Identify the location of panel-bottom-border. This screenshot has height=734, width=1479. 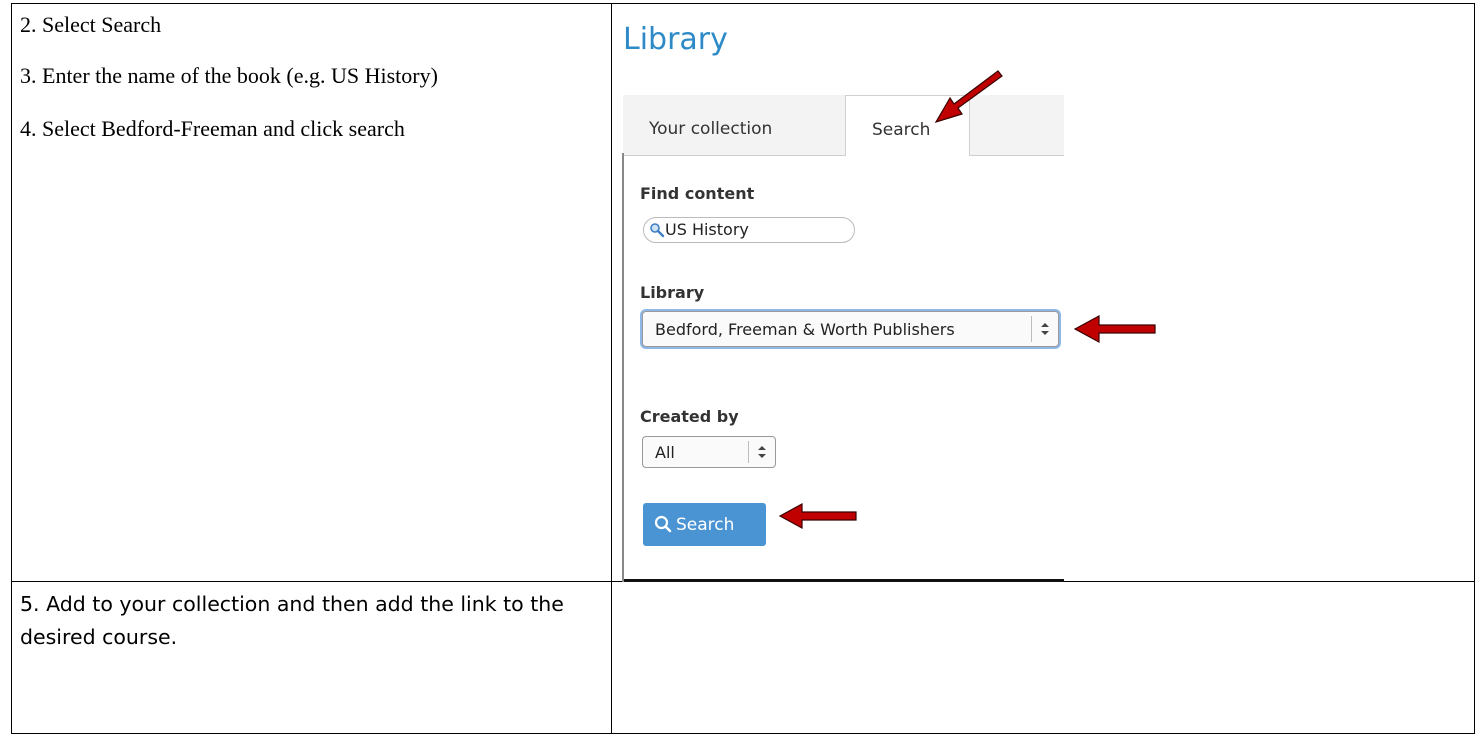
(844, 580).